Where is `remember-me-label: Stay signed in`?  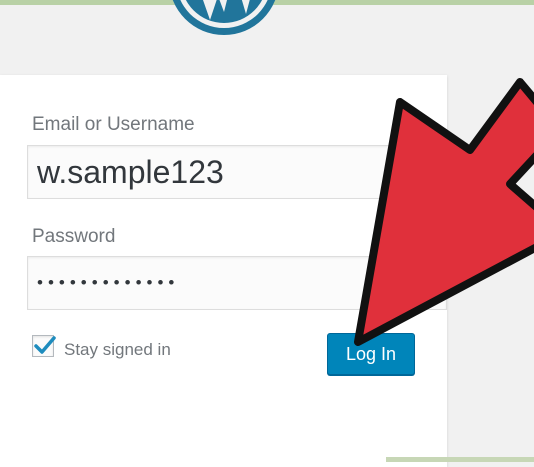 remember-me-label: Stay signed in is located at coordinates (117, 349).